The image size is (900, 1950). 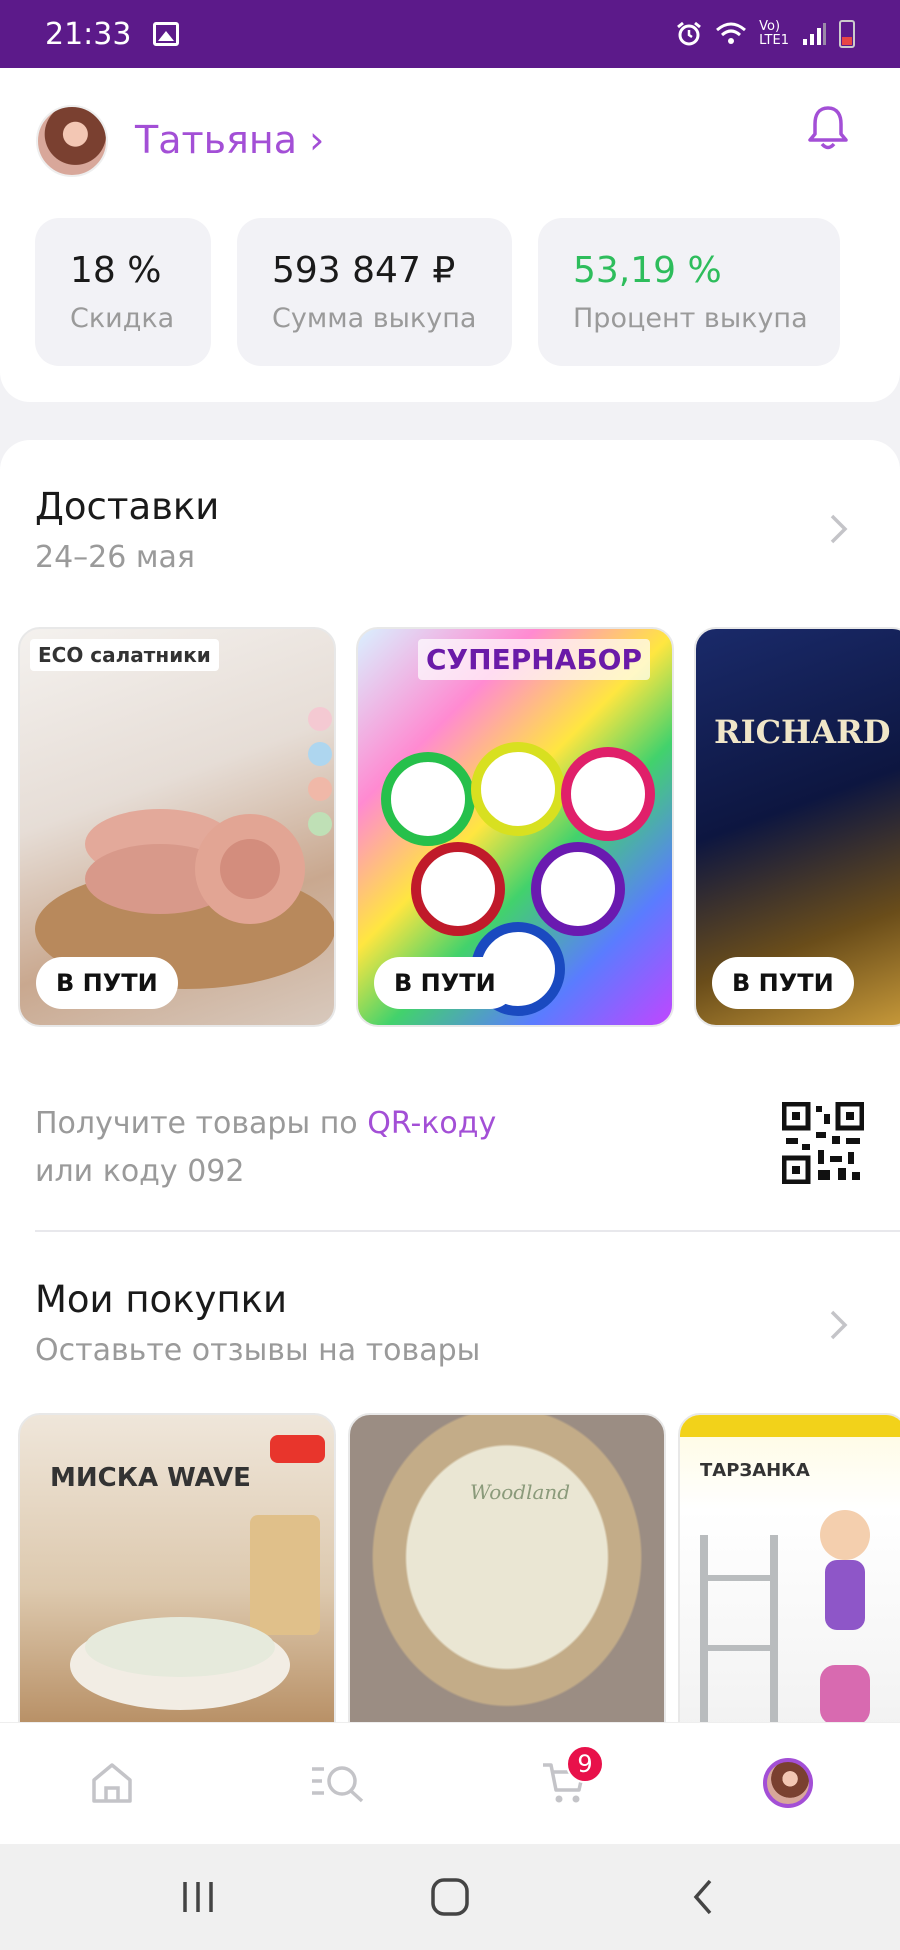 I want to click on nav-catalog, so click(x=338, y=1783).